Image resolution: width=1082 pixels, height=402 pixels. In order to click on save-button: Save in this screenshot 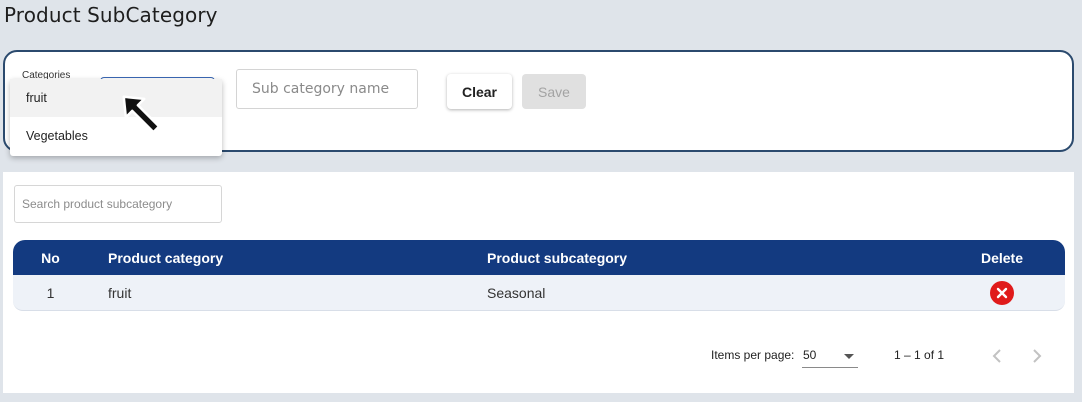, I will do `click(554, 91)`.